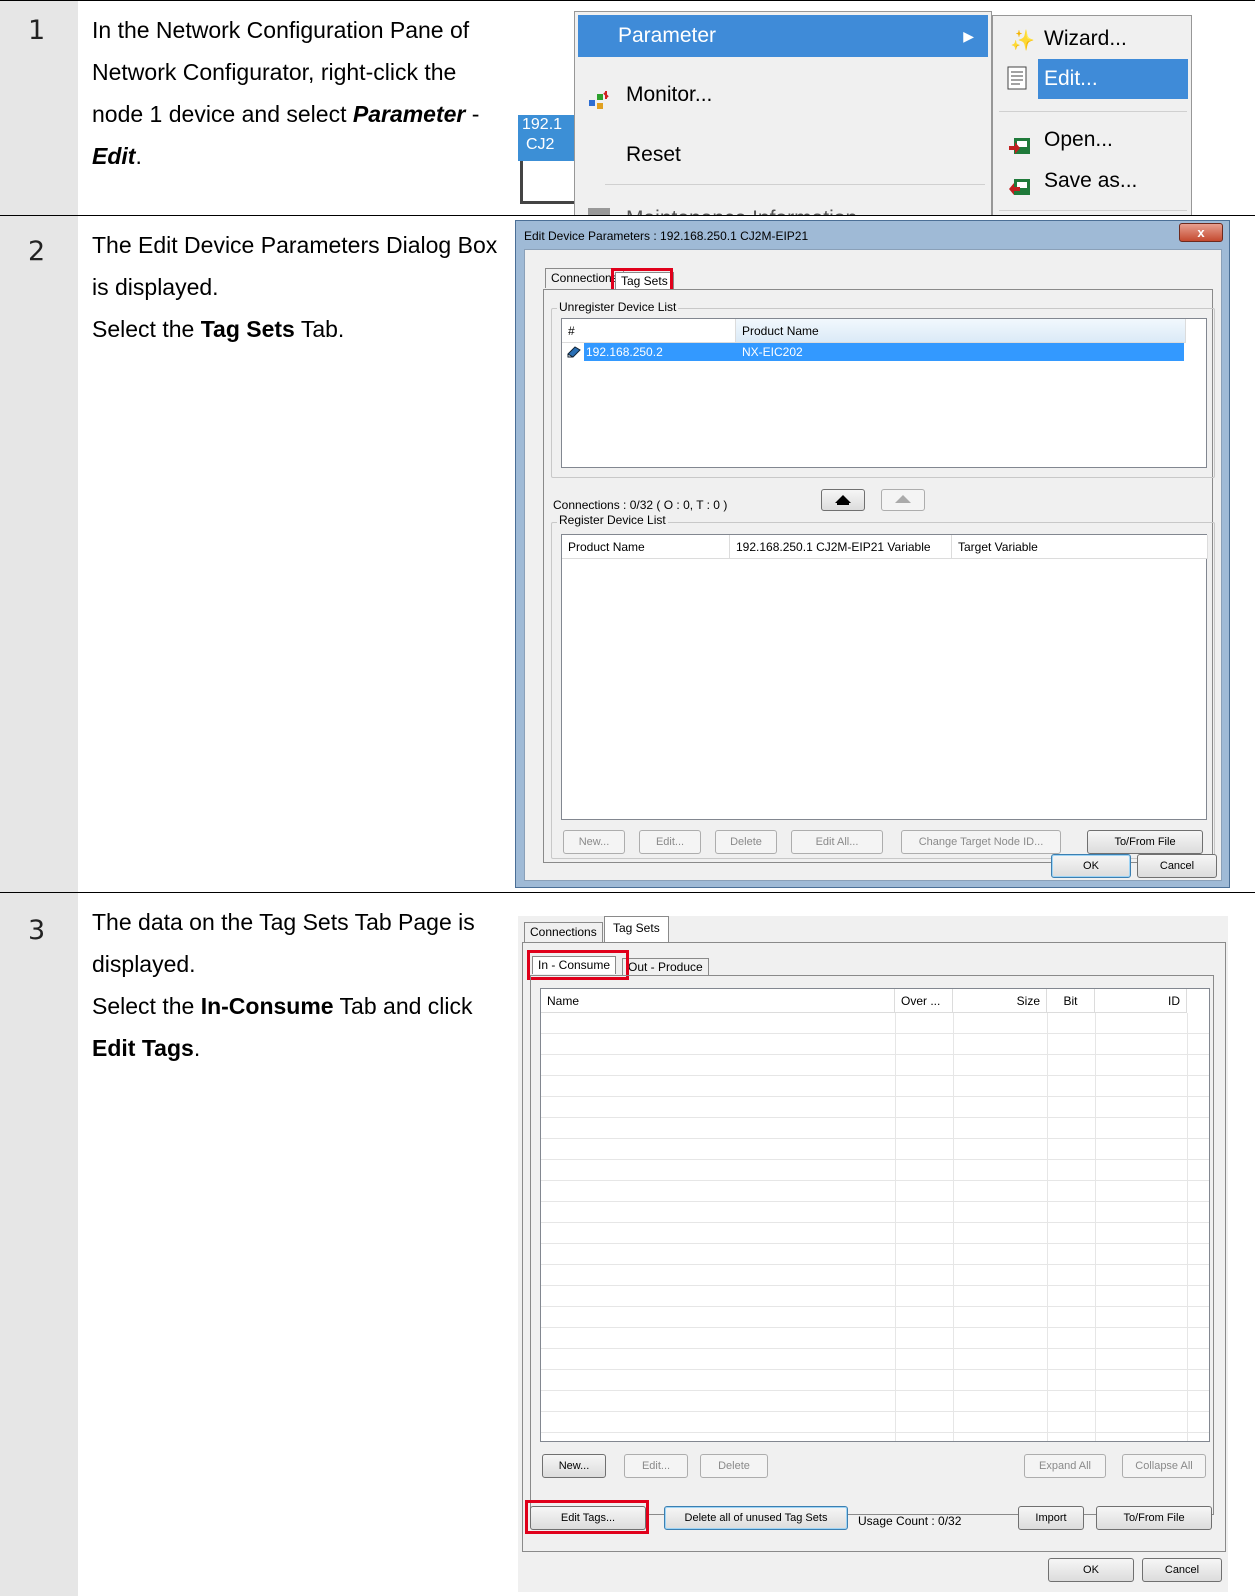  What do you see at coordinates (1020, 183) in the screenshot?
I see `save-as-icon` at bounding box center [1020, 183].